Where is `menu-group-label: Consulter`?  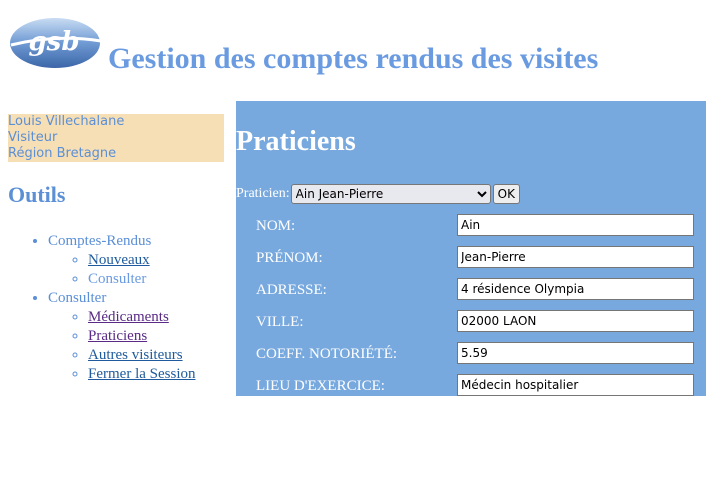
menu-group-label: Consulter is located at coordinates (77, 298).